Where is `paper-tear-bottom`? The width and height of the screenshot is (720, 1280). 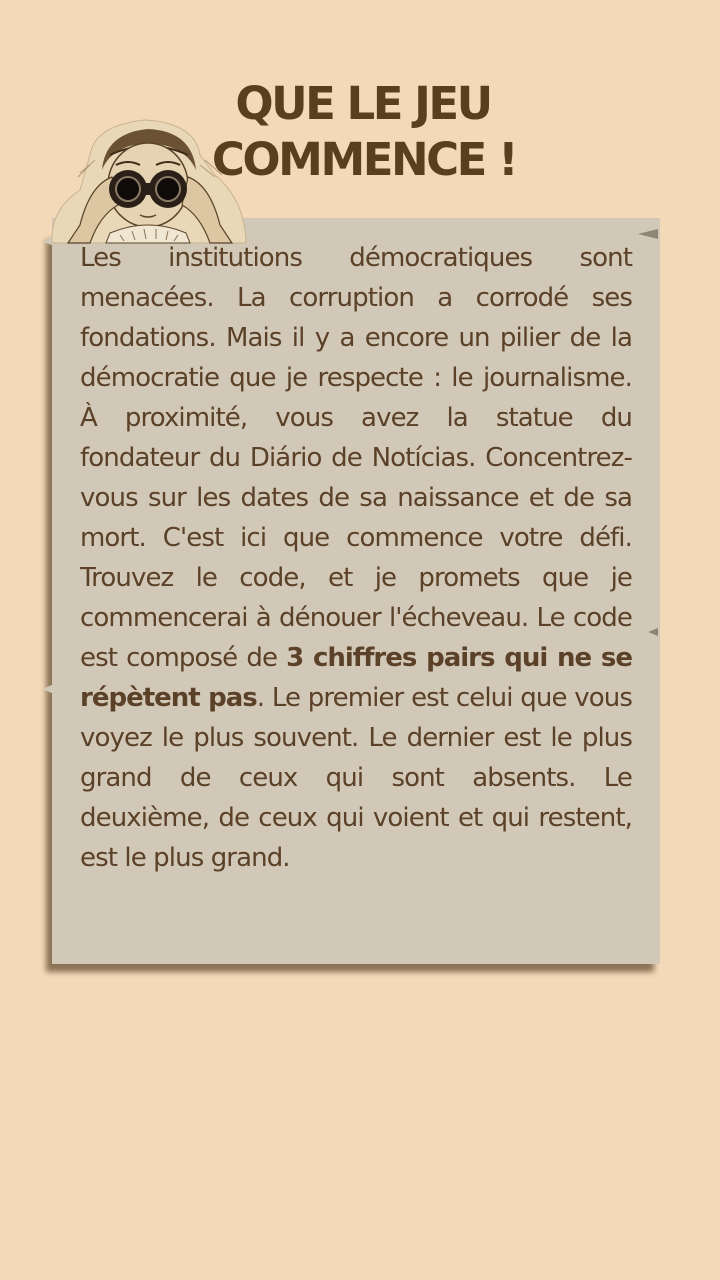 paper-tear-bottom is located at coordinates (381, 959).